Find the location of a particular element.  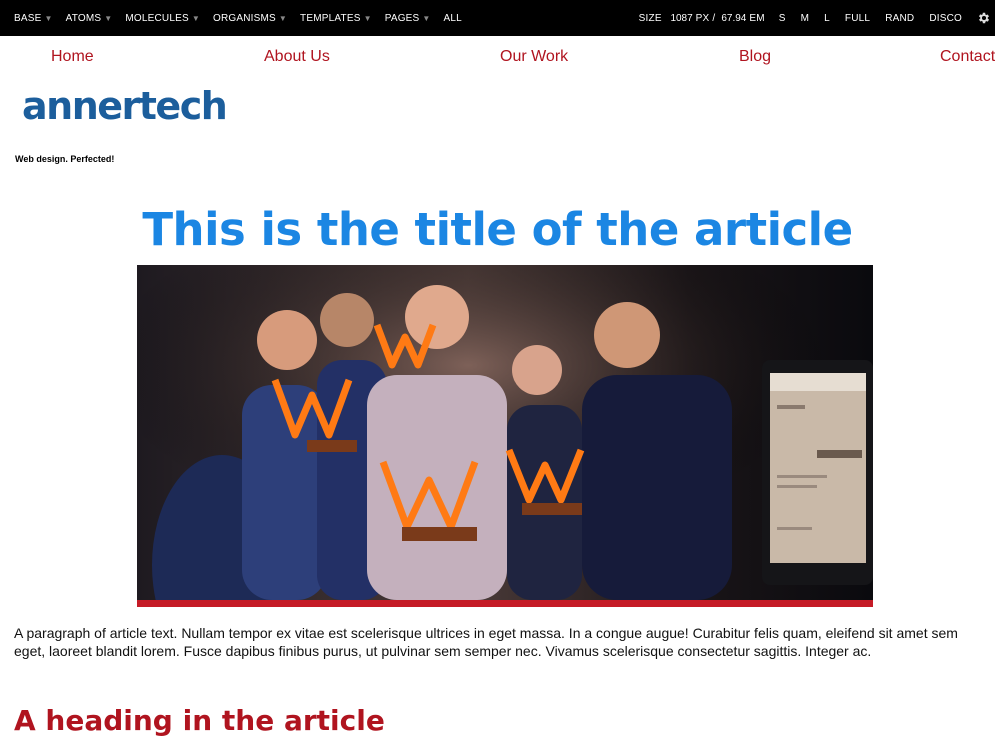

site-logo: annertech is located at coordinates (125, 106).